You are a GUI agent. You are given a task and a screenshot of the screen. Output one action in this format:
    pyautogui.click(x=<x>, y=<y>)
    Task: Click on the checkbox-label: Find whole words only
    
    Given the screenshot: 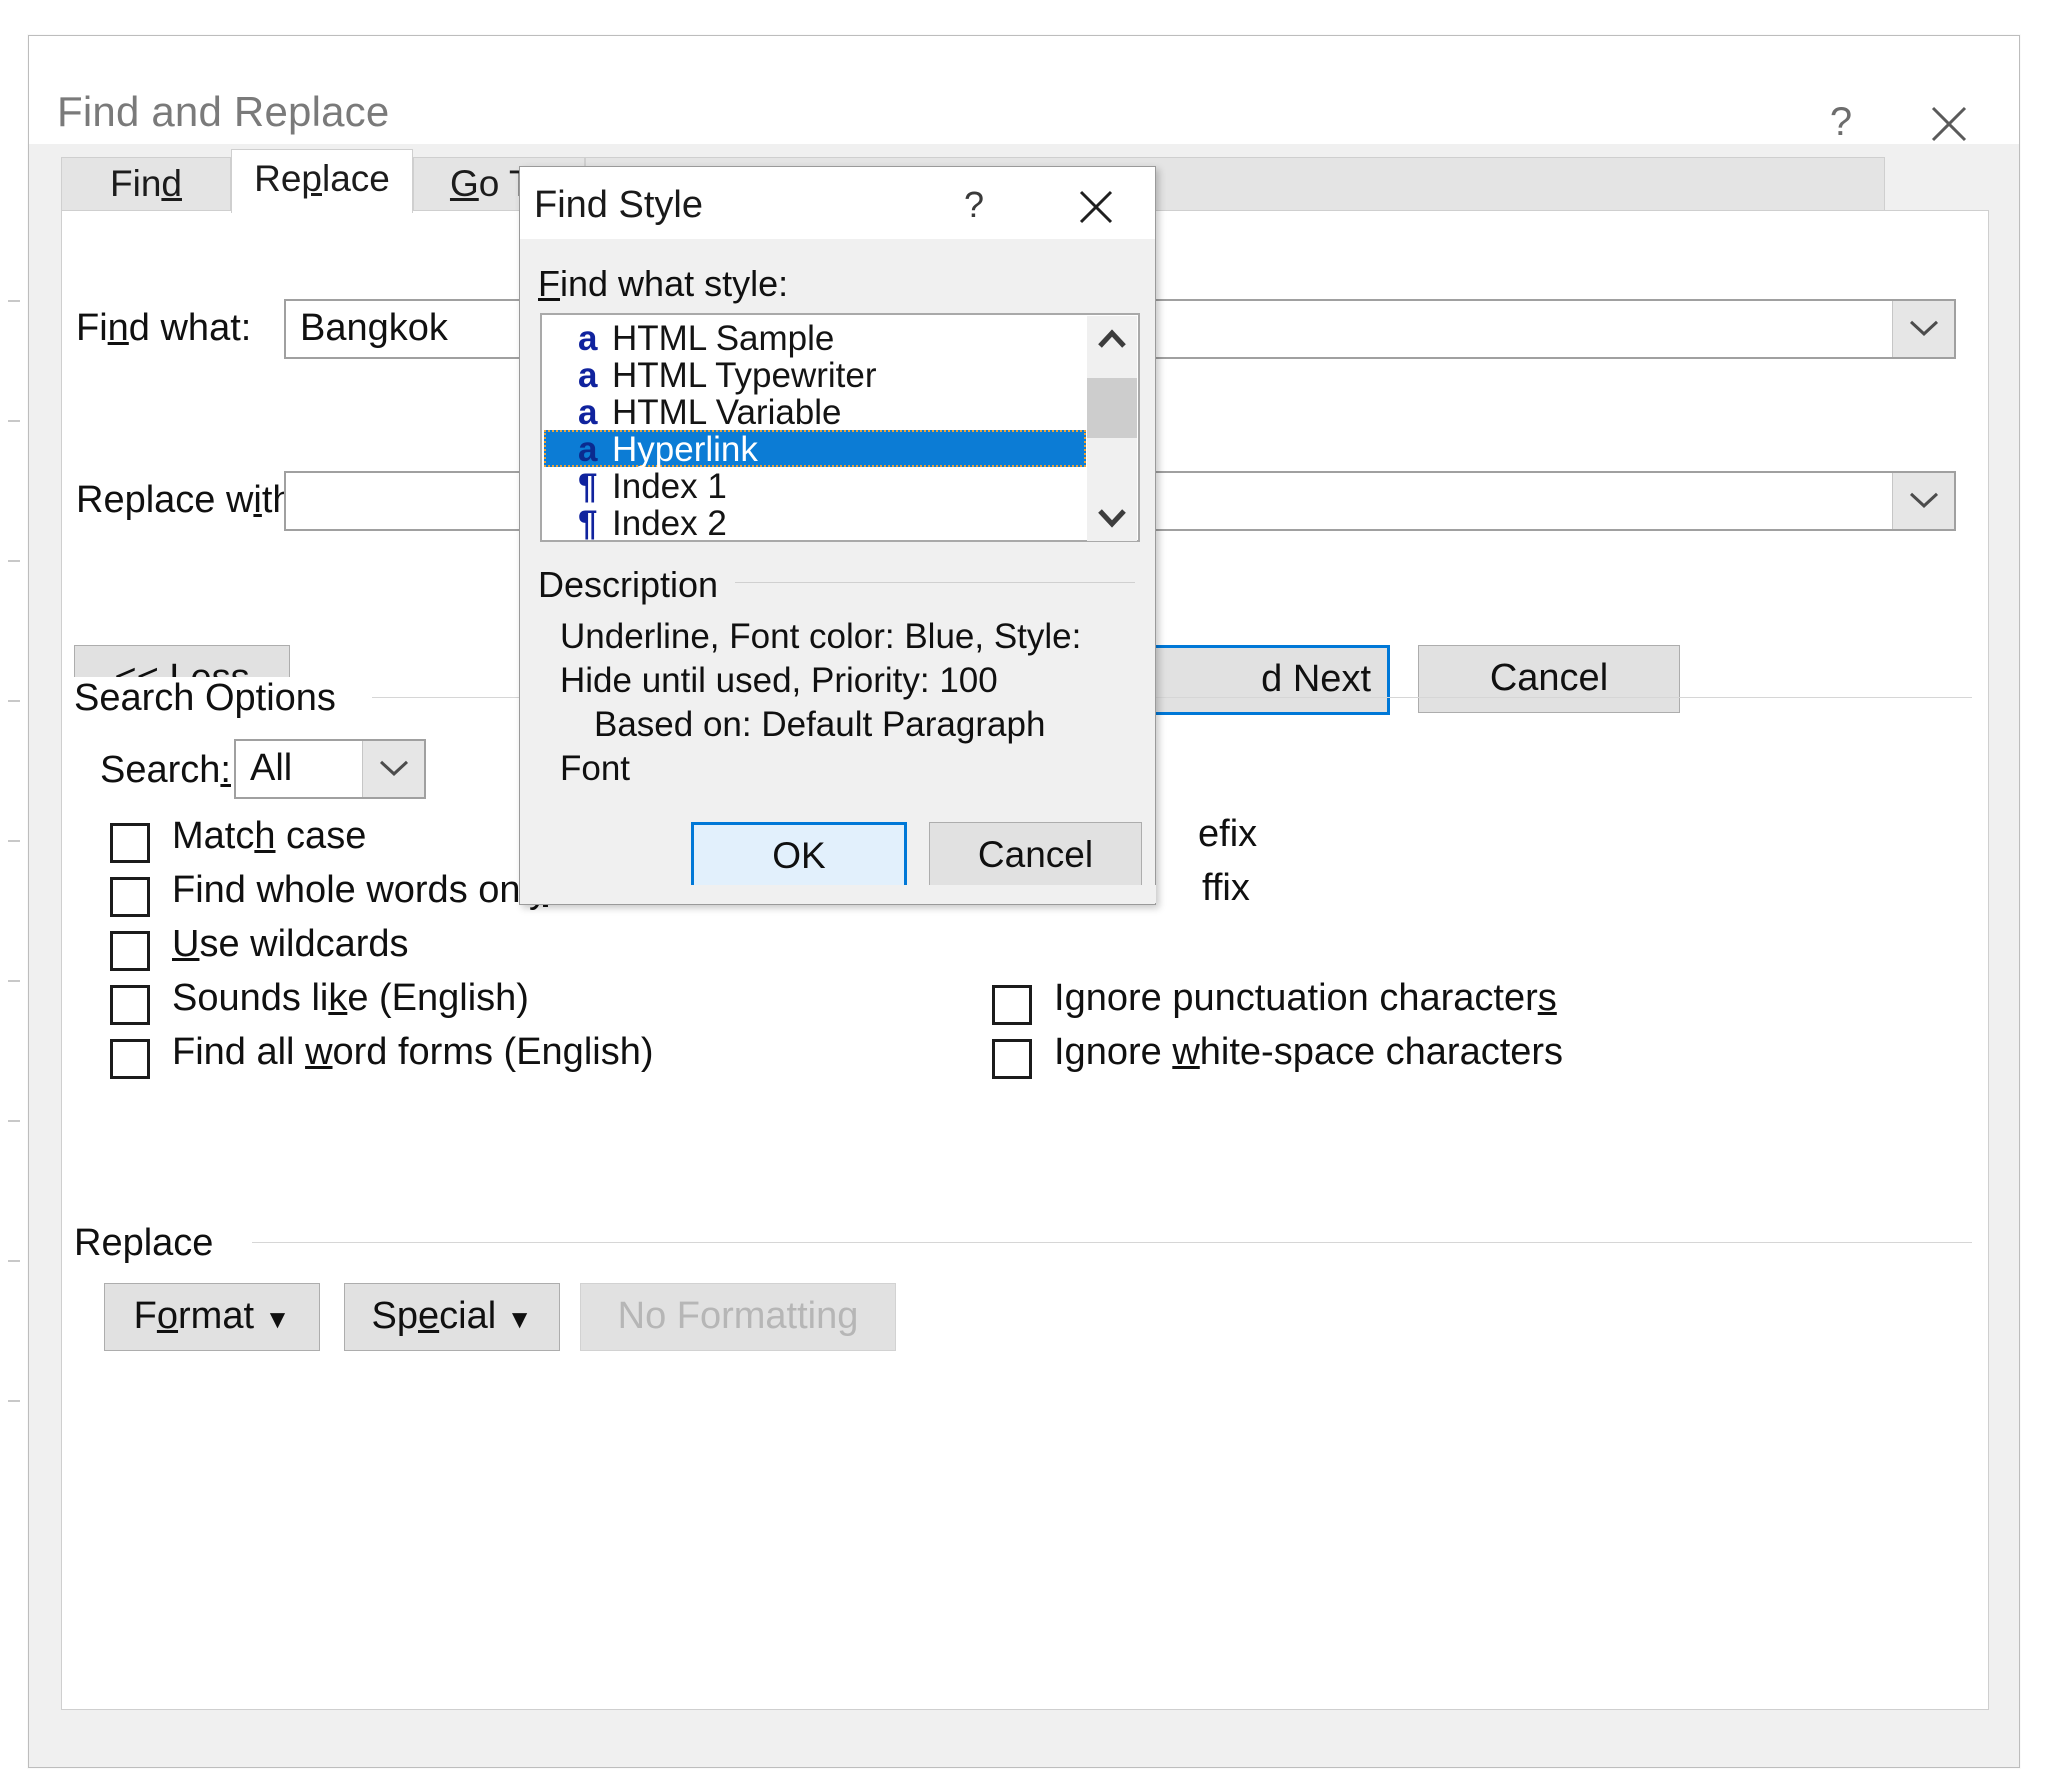 What is the action you would take?
    pyautogui.click(x=360, y=890)
    